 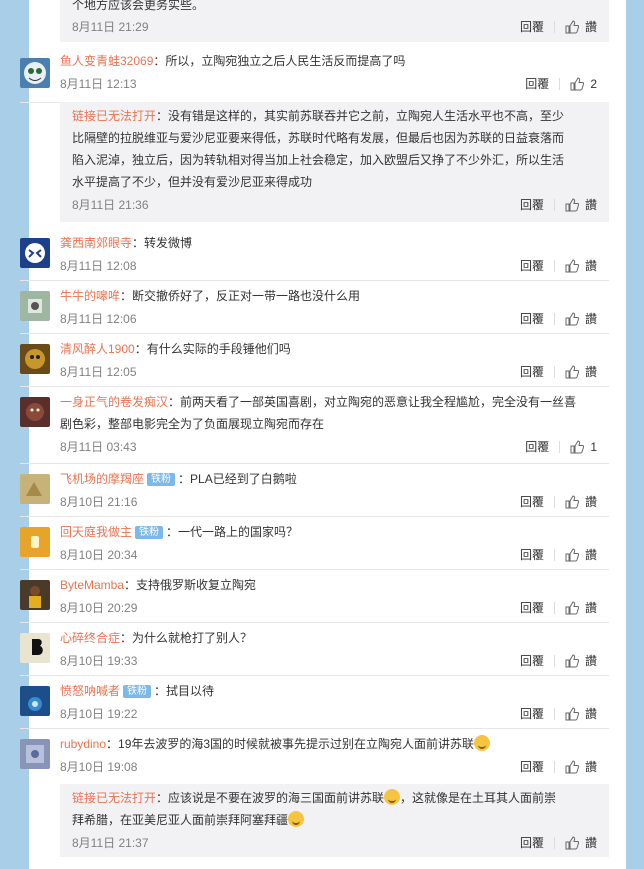 I want to click on comment-item: 心碎终合症：为什么就枪打了别人？ 8月10日 19:33 回覆 讚, so click(x=314, y=649).